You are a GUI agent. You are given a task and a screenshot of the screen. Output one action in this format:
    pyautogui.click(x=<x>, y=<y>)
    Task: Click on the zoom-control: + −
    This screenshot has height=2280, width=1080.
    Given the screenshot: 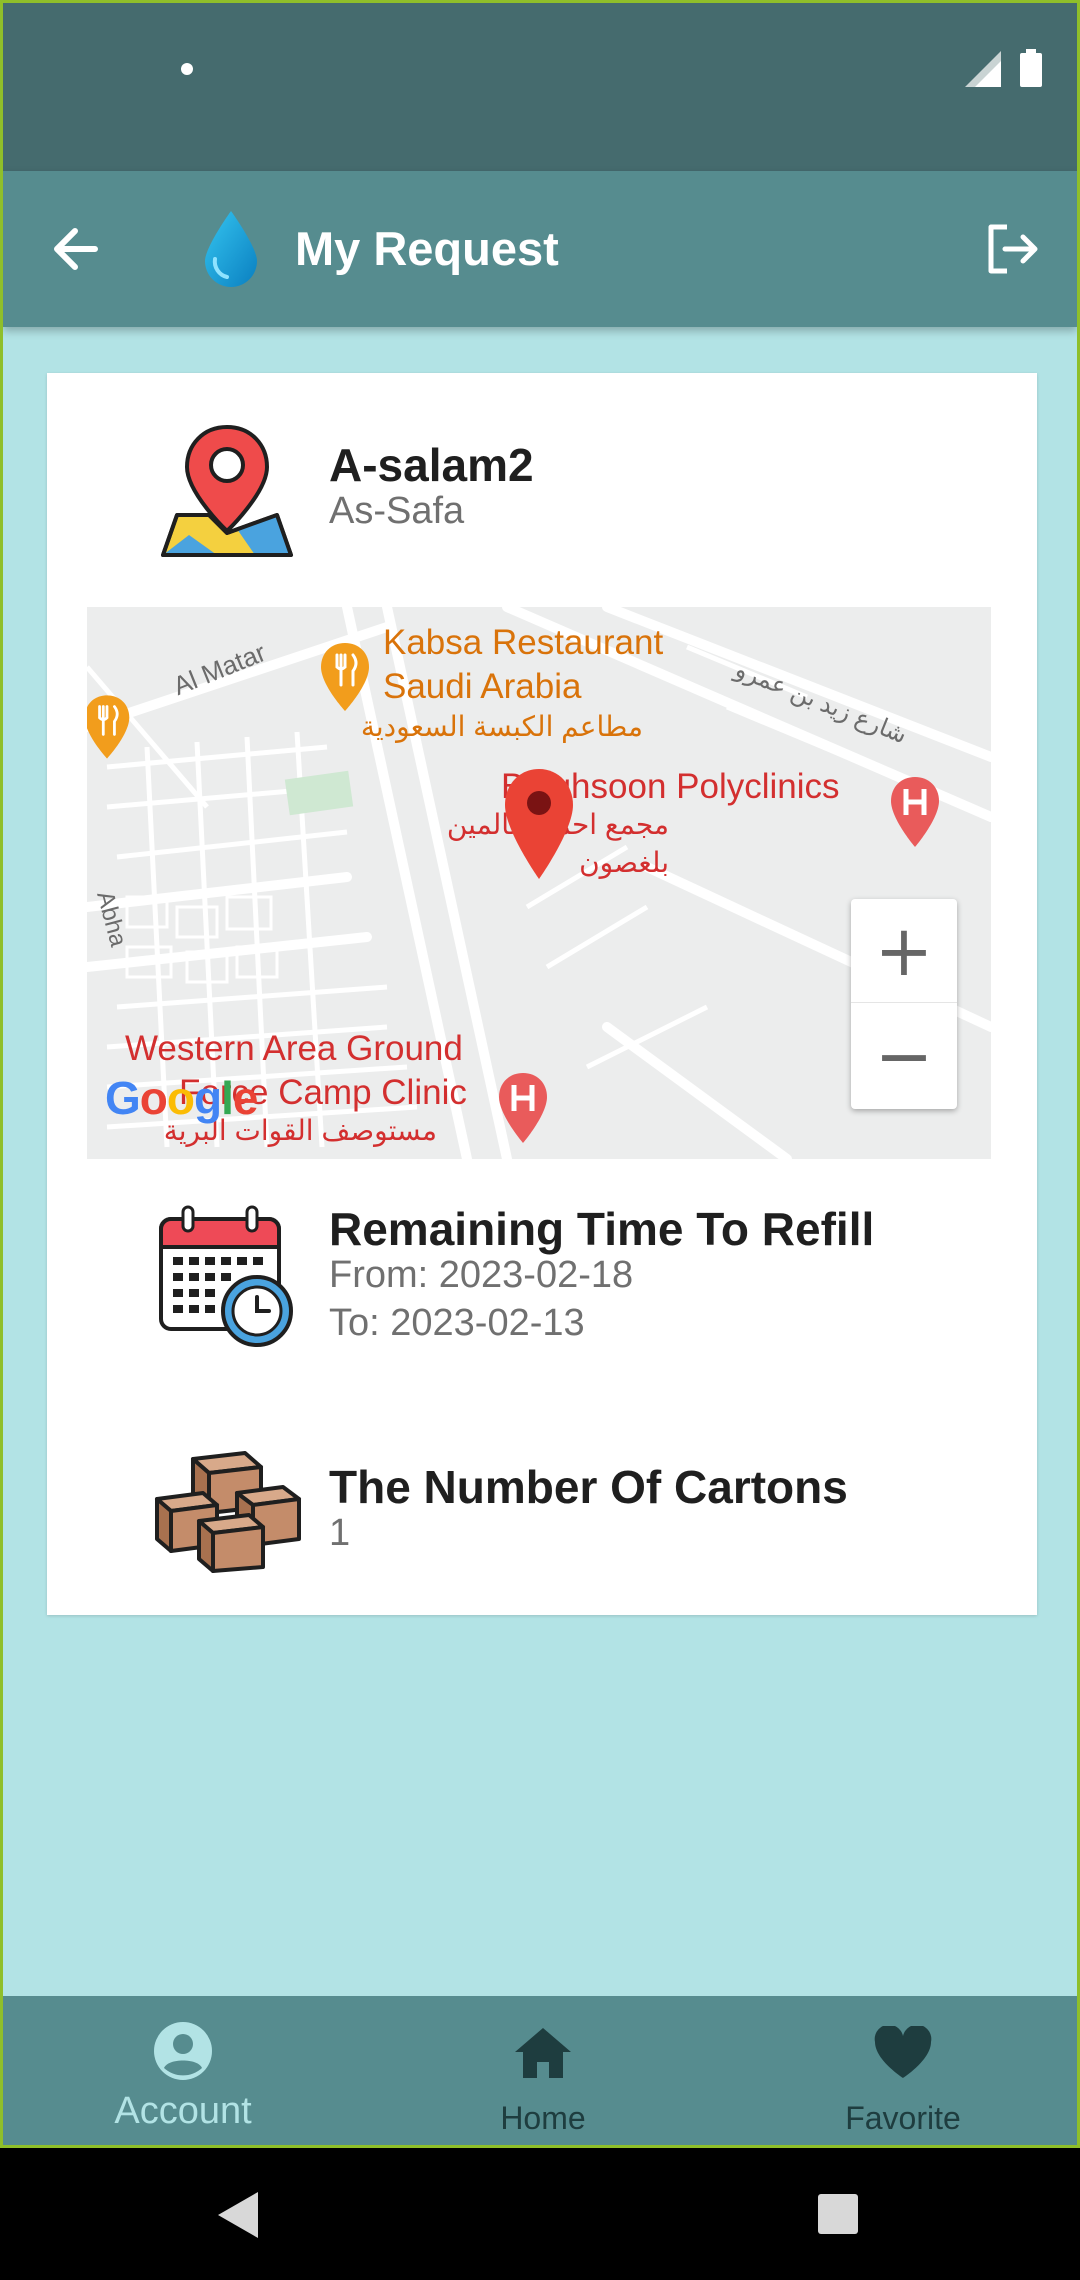 What is the action you would take?
    pyautogui.click(x=904, y=1004)
    